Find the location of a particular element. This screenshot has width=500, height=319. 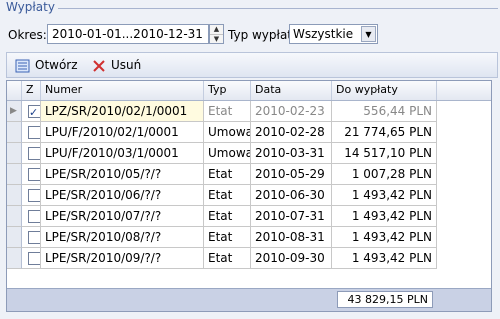

row-kwota: 556,44 PLN is located at coordinates (384, 111).